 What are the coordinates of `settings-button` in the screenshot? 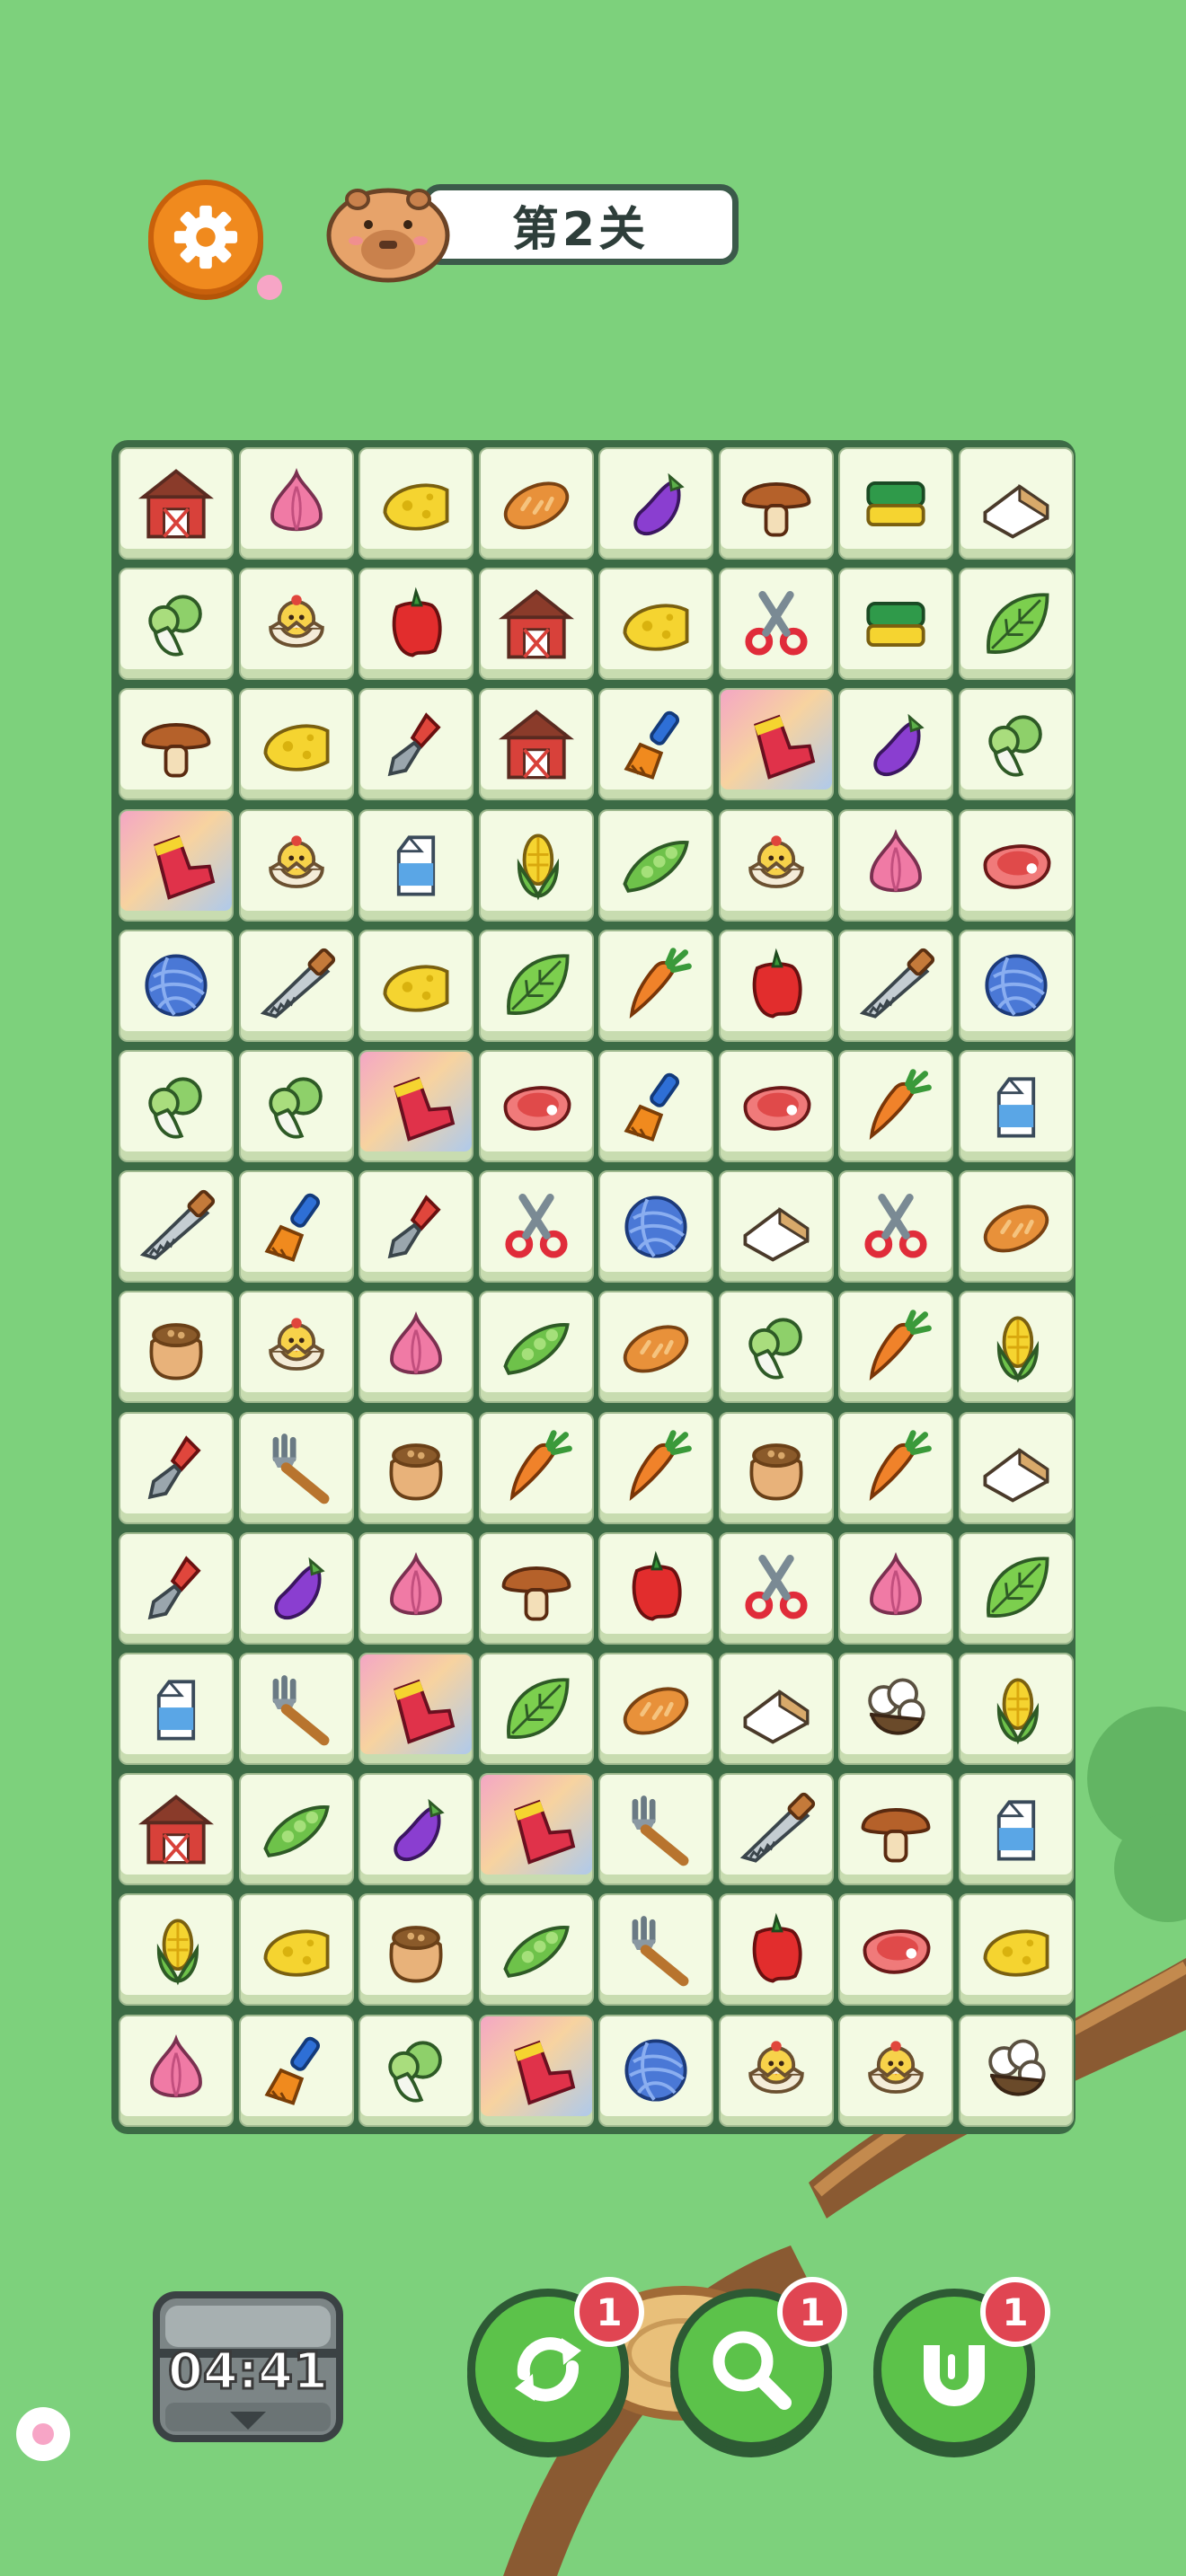 It's located at (205, 237).